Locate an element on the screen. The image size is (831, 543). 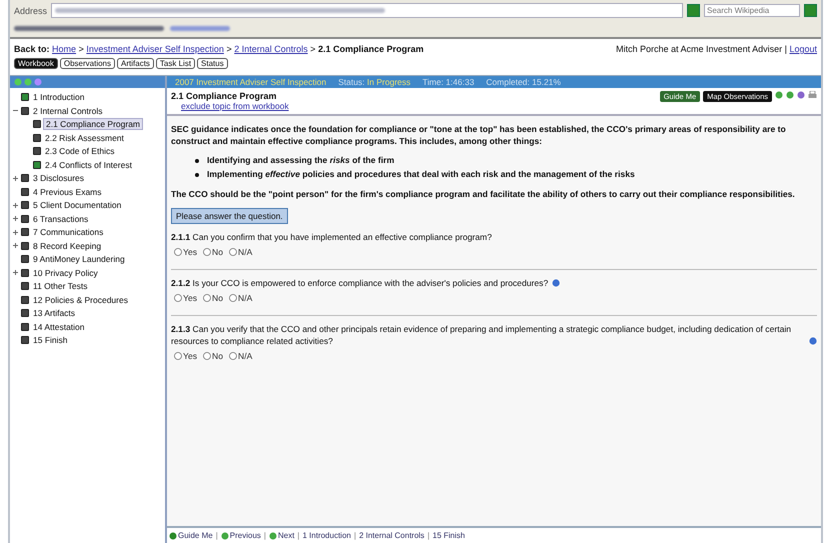
footer-link: 1 Introduction is located at coordinates (326, 535).